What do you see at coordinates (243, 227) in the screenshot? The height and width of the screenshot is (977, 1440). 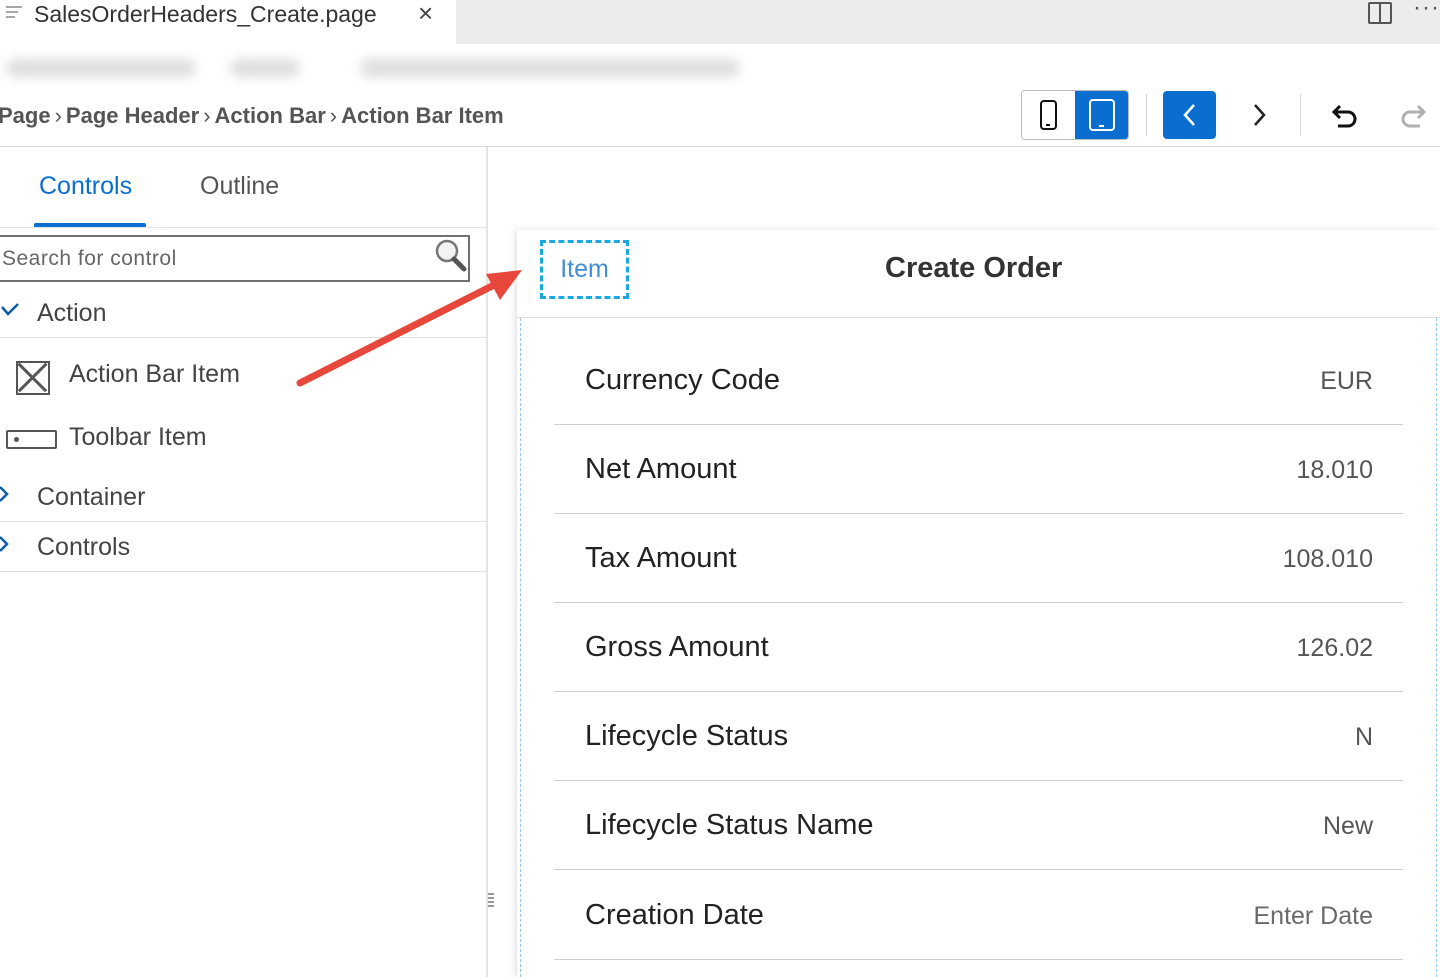 I see `tabs-divider` at bounding box center [243, 227].